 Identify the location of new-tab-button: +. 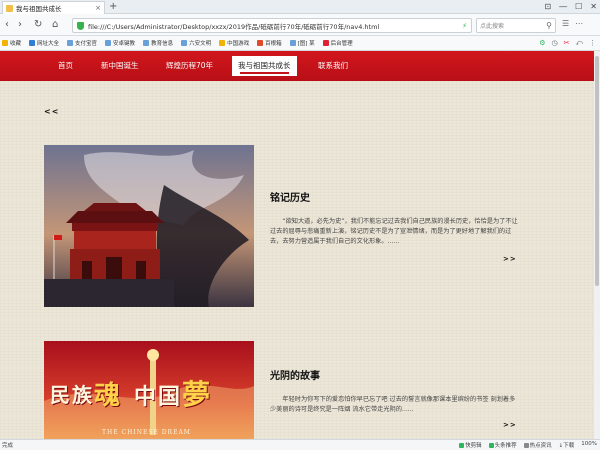
(113, 7).